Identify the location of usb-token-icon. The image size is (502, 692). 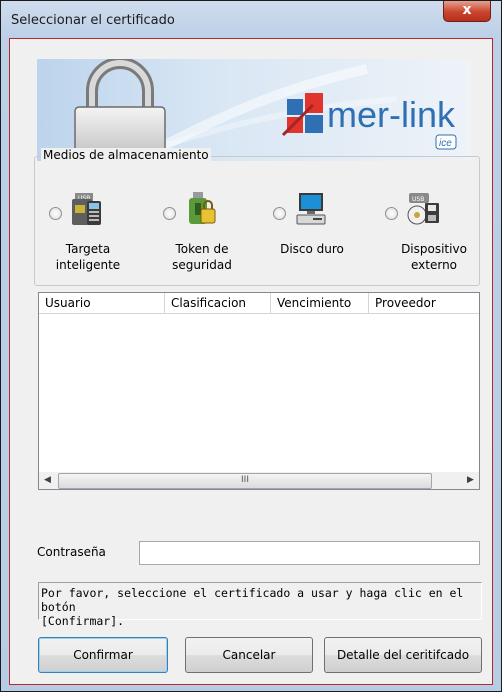
(201, 210).